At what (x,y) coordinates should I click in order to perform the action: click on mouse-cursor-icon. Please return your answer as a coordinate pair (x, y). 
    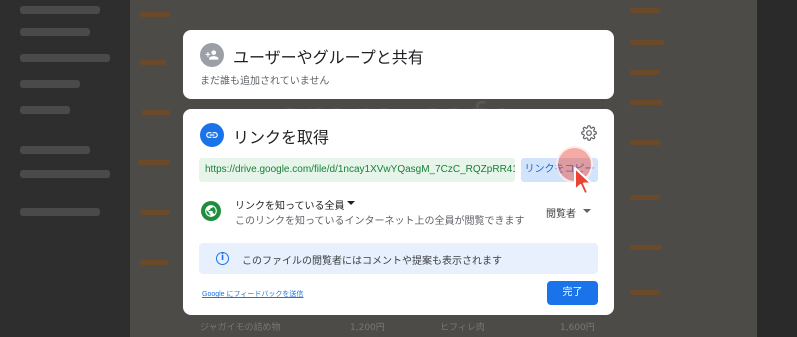
    Looking at the image, I should click on (583, 181).